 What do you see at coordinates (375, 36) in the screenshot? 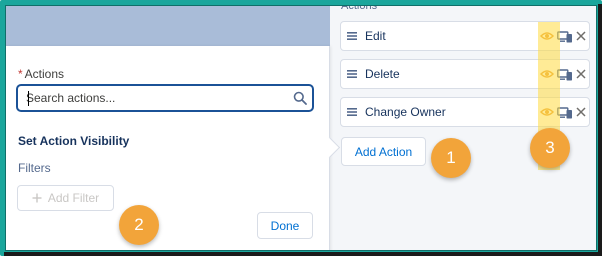
I see `action-item-label: Edit` at bounding box center [375, 36].